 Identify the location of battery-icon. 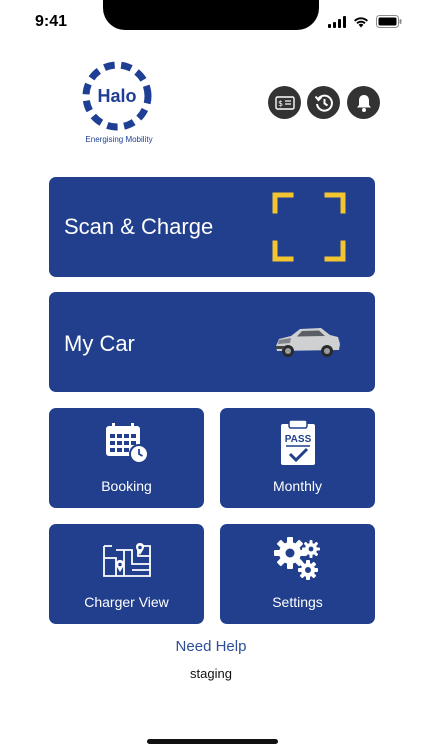
(389, 21).